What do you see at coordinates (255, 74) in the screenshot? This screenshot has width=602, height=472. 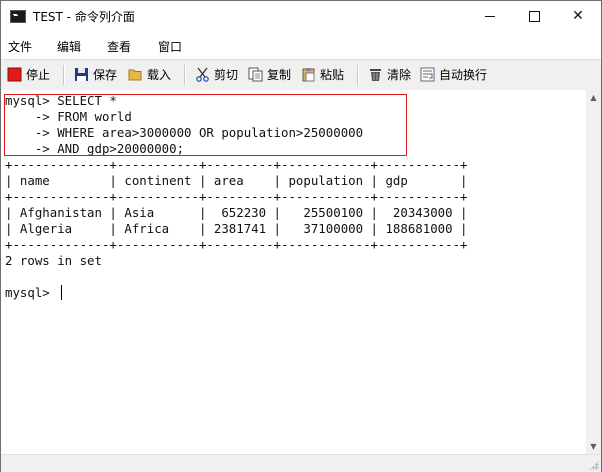 I see `copy-icon` at bounding box center [255, 74].